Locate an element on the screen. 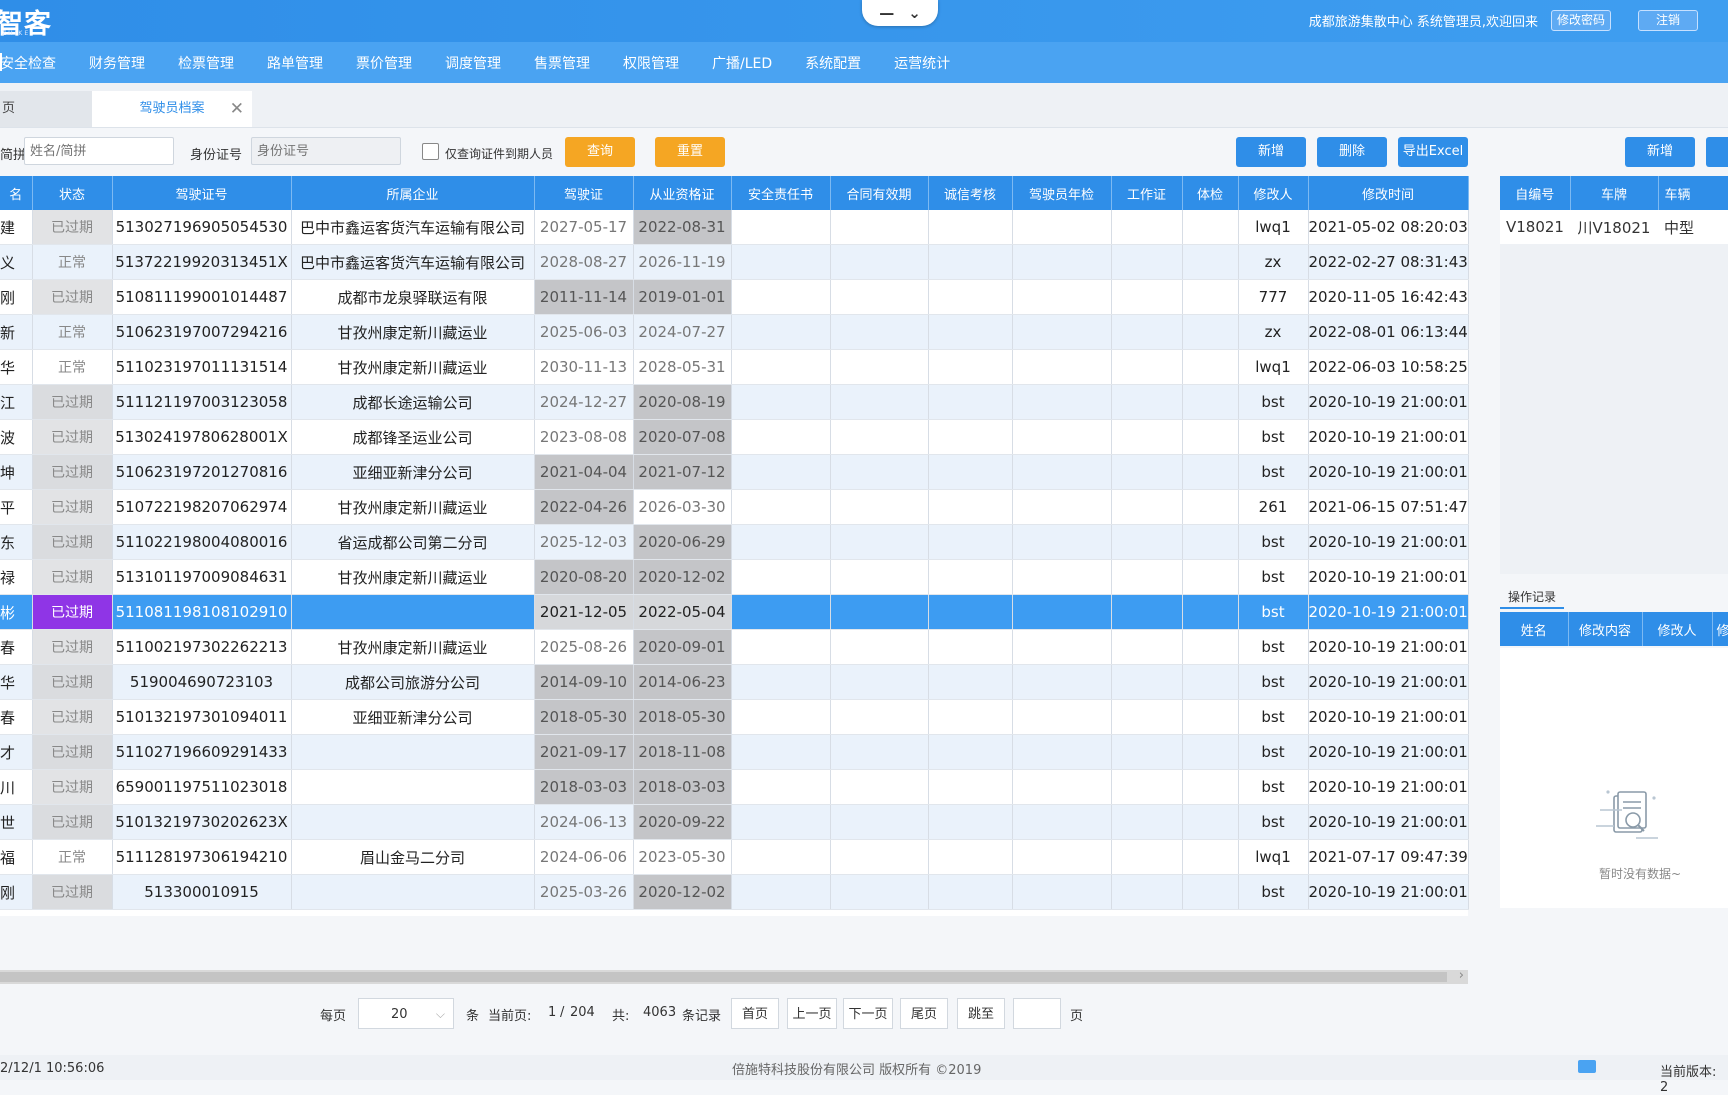  close-icon: ✕ is located at coordinates (237, 109).